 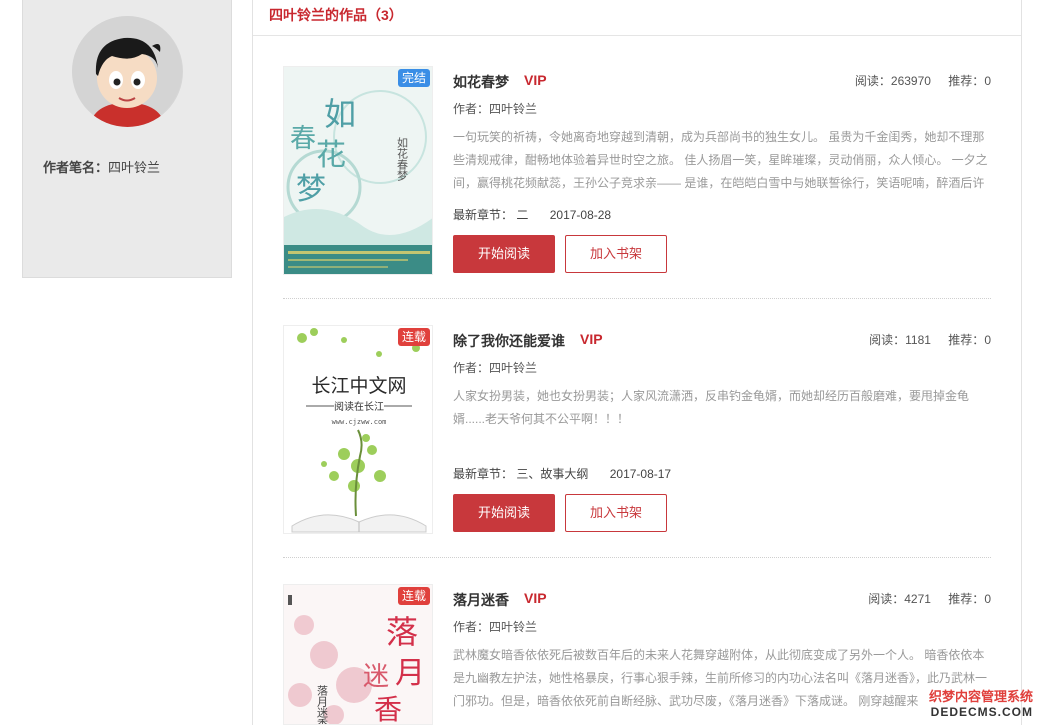 What do you see at coordinates (410, 673) in the screenshot?
I see `svg-text: 月` at bounding box center [410, 673].